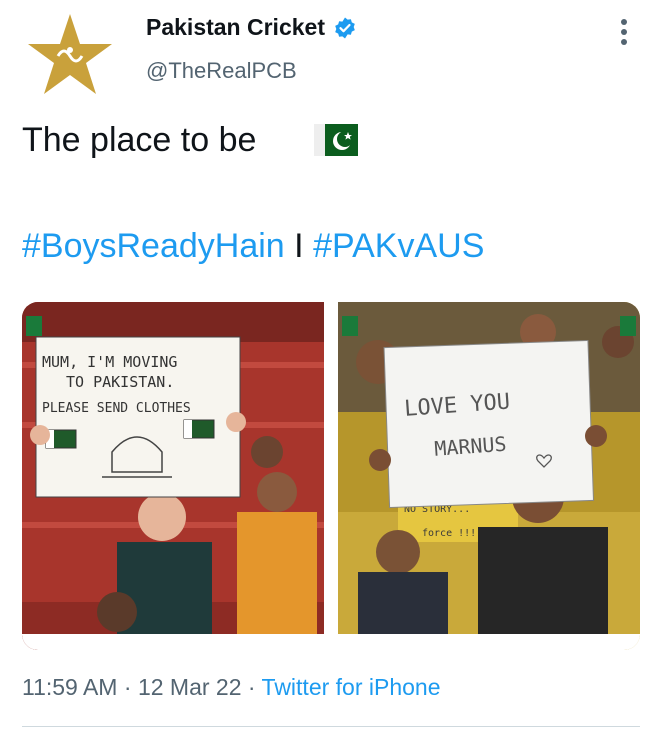  What do you see at coordinates (345, 27) in the screenshot?
I see `verified-badge-icon` at bounding box center [345, 27].